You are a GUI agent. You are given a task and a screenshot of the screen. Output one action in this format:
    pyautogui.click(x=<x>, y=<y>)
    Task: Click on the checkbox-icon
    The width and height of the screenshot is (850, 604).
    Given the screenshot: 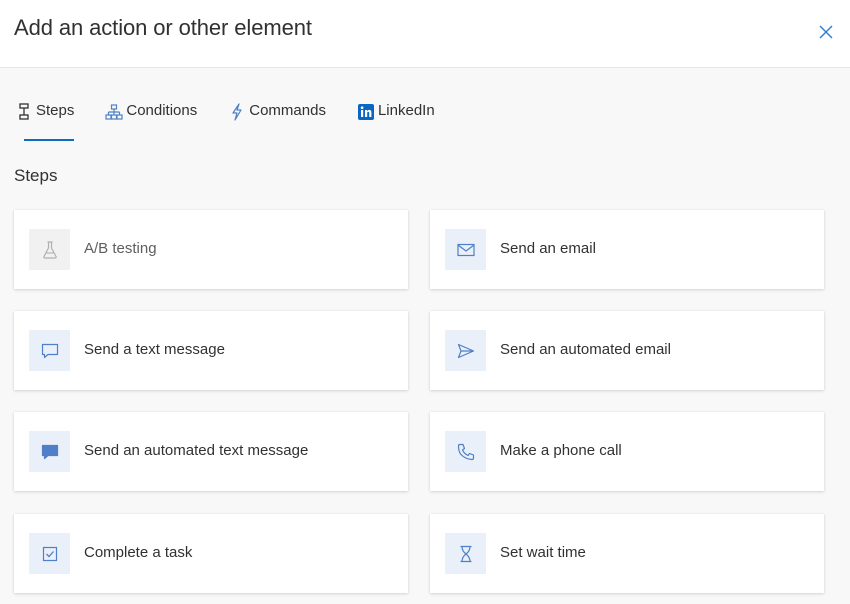 What is the action you would take?
    pyautogui.click(x=49, y=553)
    